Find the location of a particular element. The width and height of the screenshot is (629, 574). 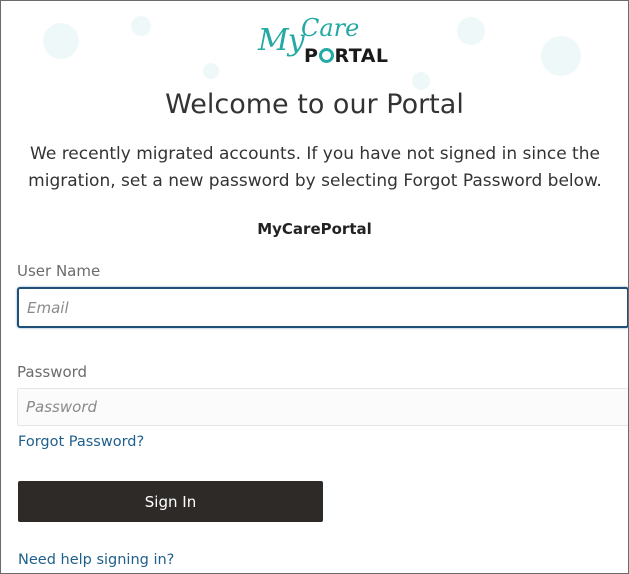

password-input is located at coordinates (322, 407).